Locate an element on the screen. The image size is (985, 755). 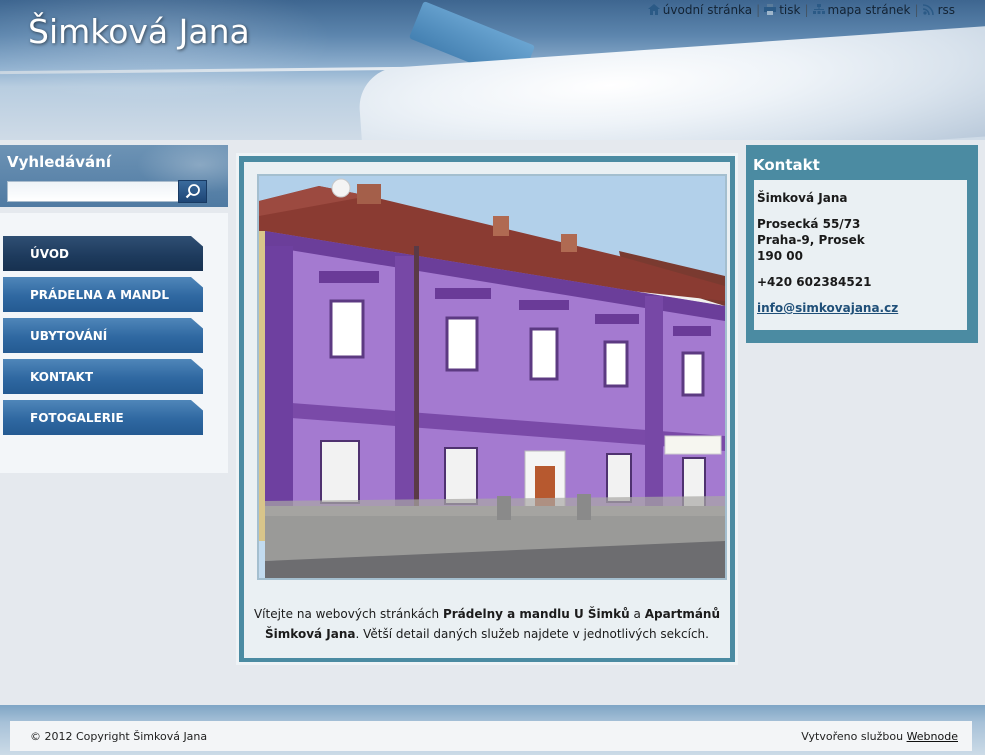
top-links: úvodní stránka | tisk | mapa stránek | rss is located at coordinates (801, 10).